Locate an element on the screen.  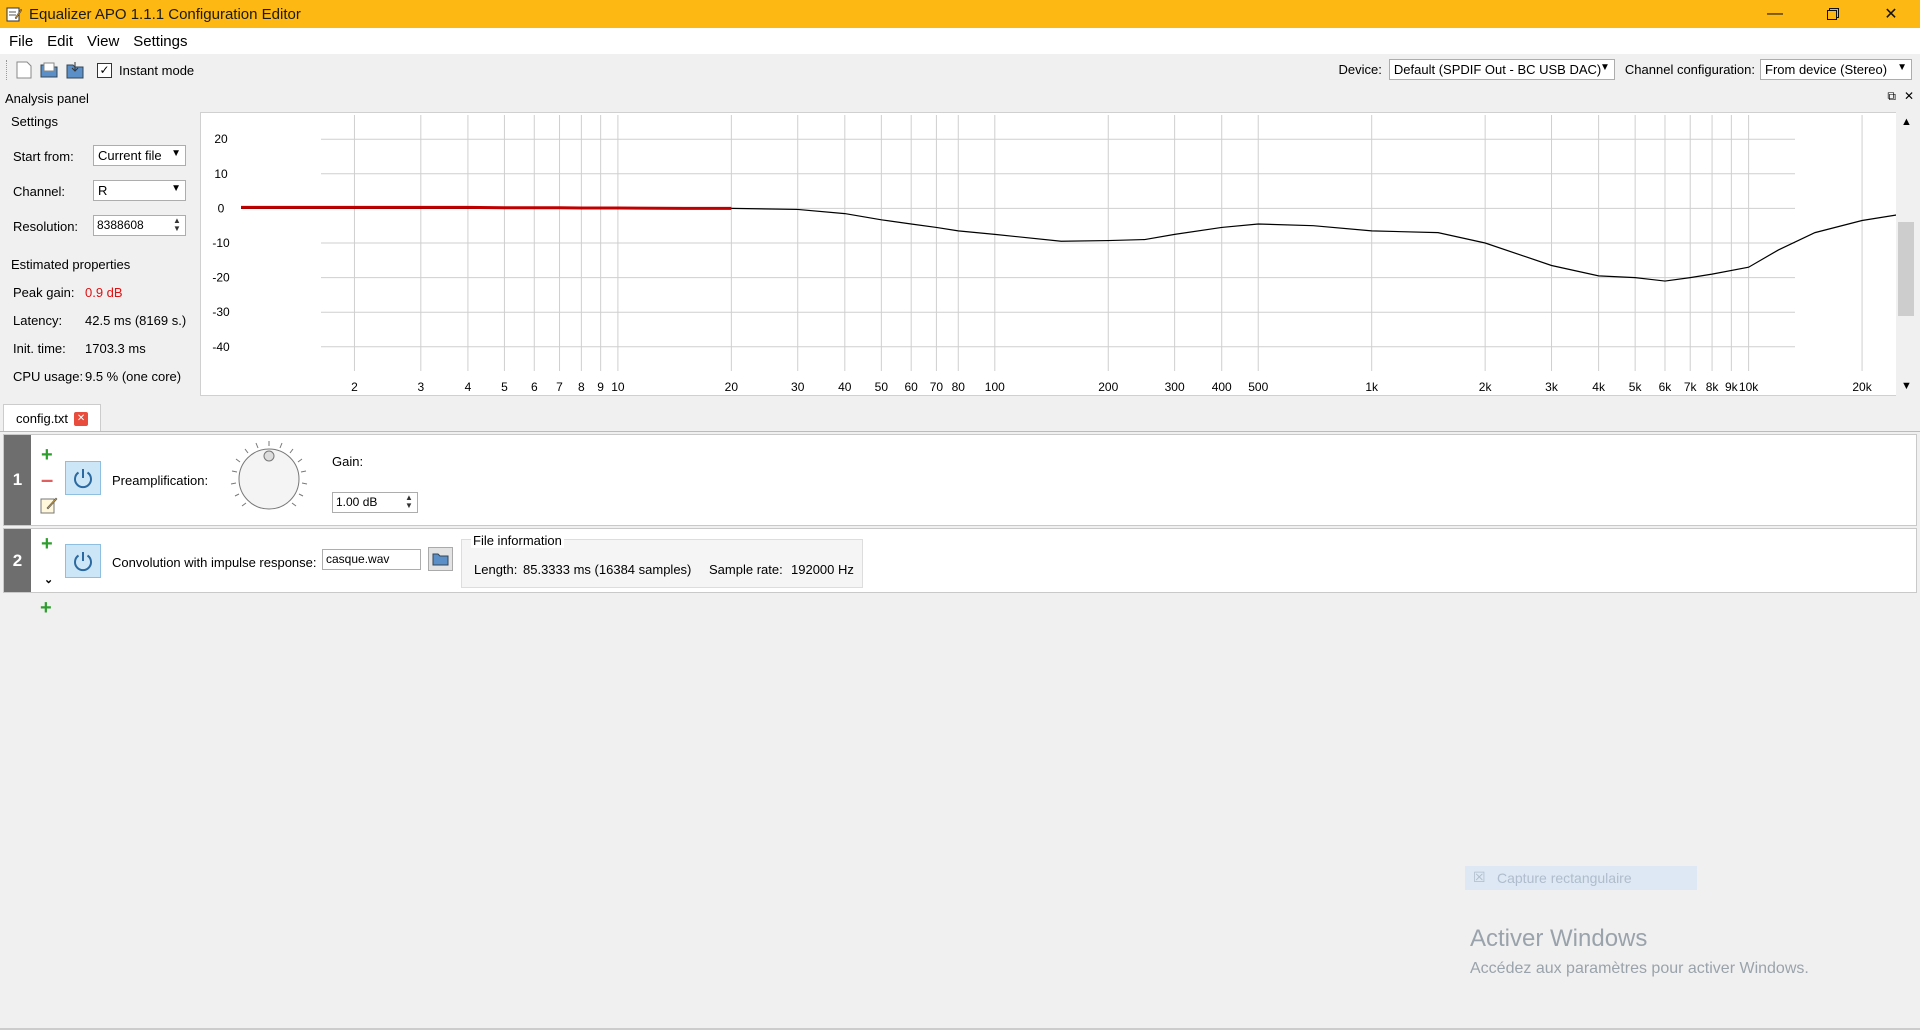
document-tabs: config.txt ✕ is located at coordinates (960, 418).